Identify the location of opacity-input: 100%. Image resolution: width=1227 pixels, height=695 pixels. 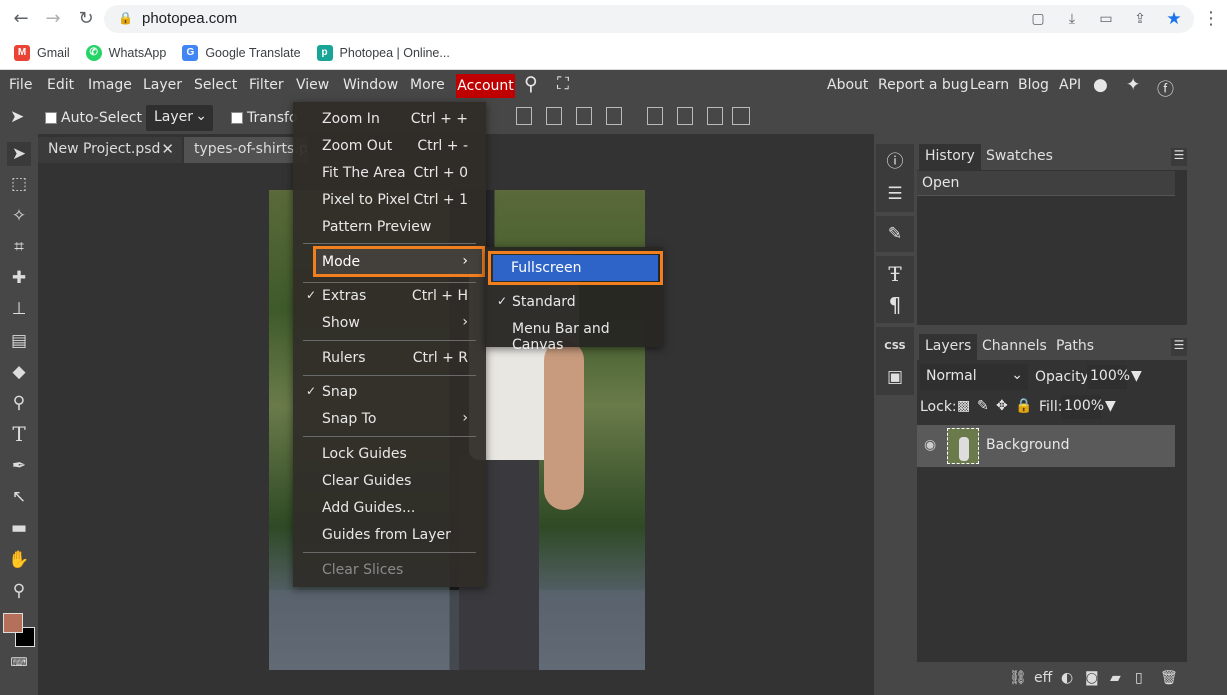
(1108, 377).